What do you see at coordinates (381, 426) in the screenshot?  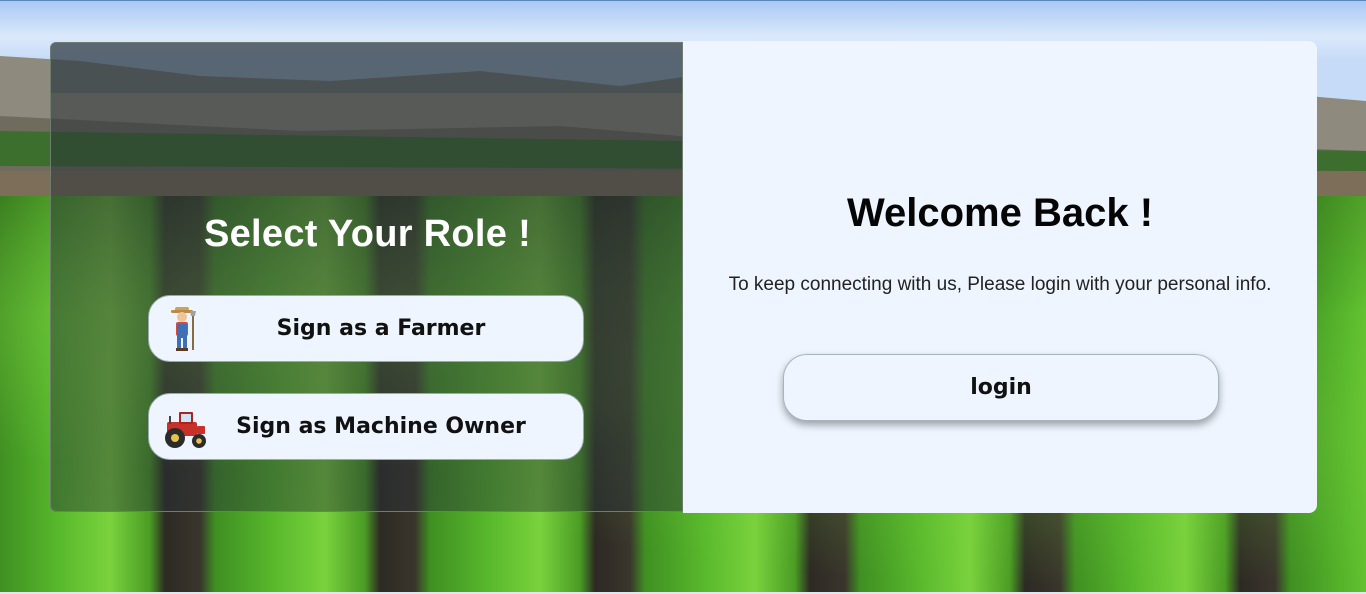 I see `sign-as-machine-owner-label: Sign as Machine Owner` at bounding box center [381, 426].